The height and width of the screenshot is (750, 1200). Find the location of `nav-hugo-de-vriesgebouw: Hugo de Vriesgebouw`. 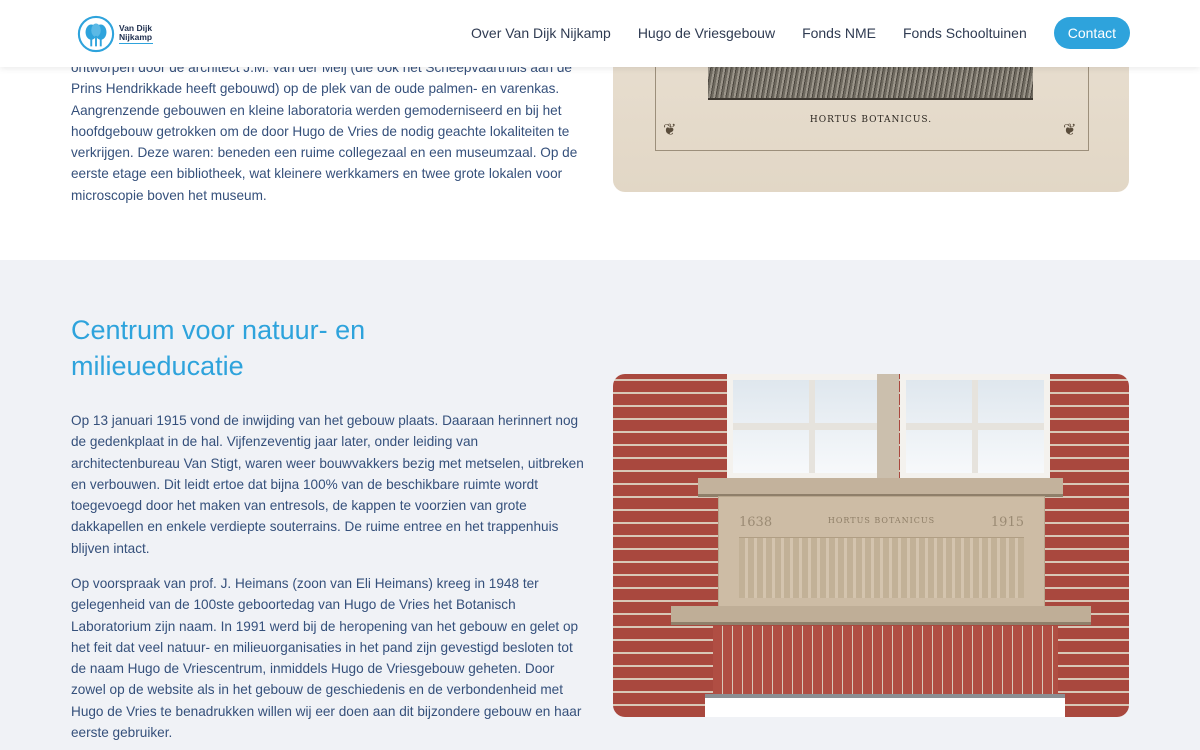

nav-hugo-de-vriesgebouw: Hugo de Vriesgebouw is located at coordinates (706, 33).